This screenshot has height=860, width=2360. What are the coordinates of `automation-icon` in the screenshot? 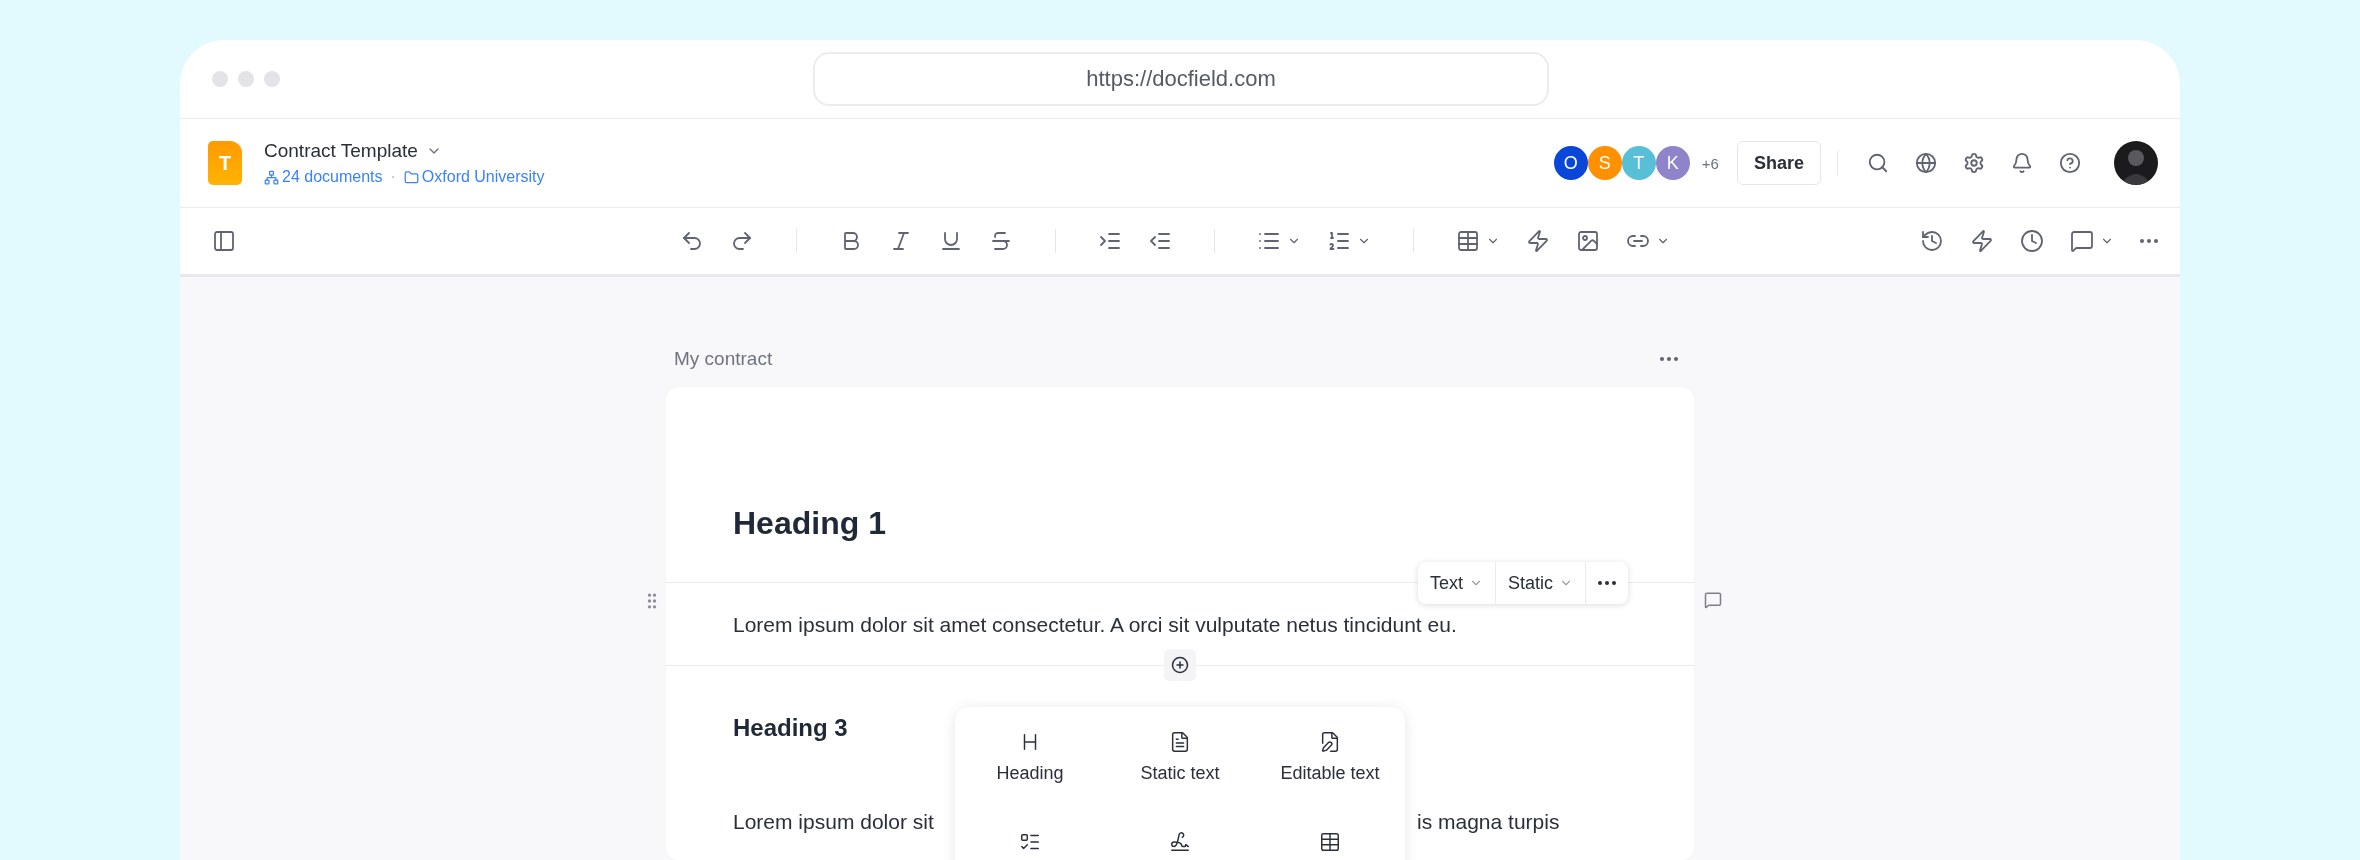 It's located at (1982, 241).